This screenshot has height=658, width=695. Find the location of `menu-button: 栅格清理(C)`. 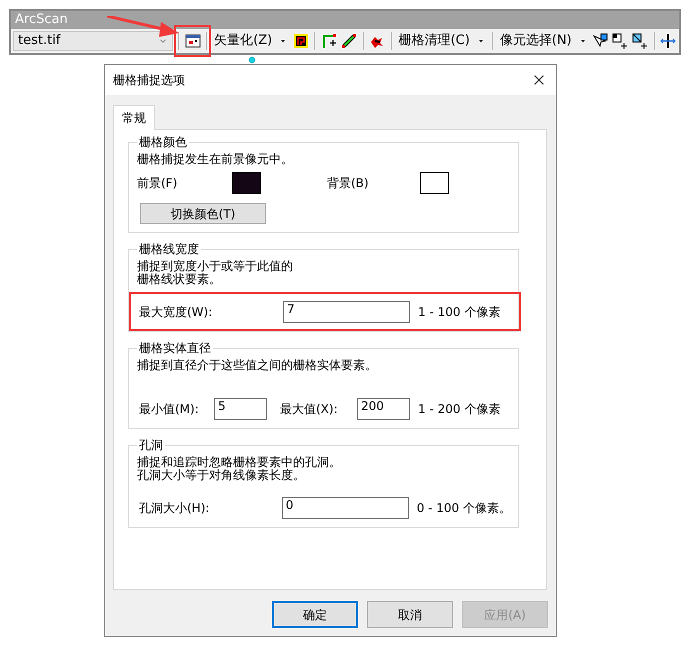

menu-button: 栅格清理(C) is located at coordinates (434, 41).